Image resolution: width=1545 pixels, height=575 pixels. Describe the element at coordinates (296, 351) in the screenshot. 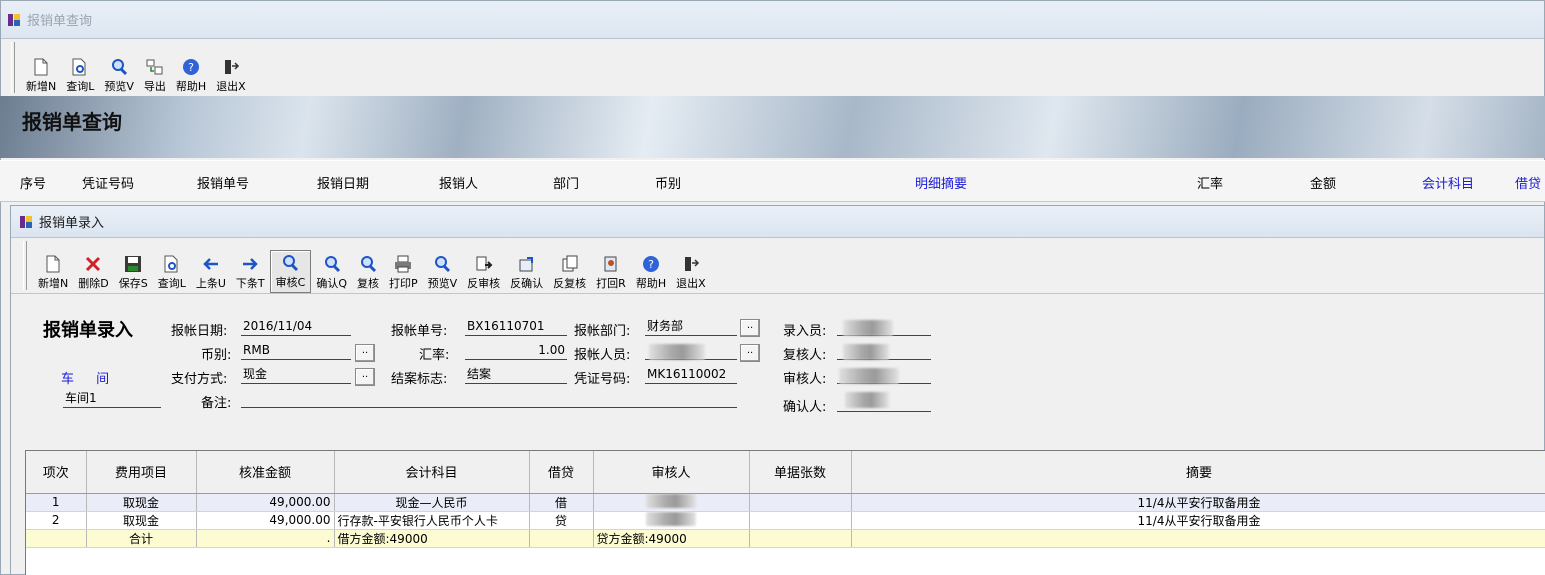

I see `currency-field: RMB` at that location.